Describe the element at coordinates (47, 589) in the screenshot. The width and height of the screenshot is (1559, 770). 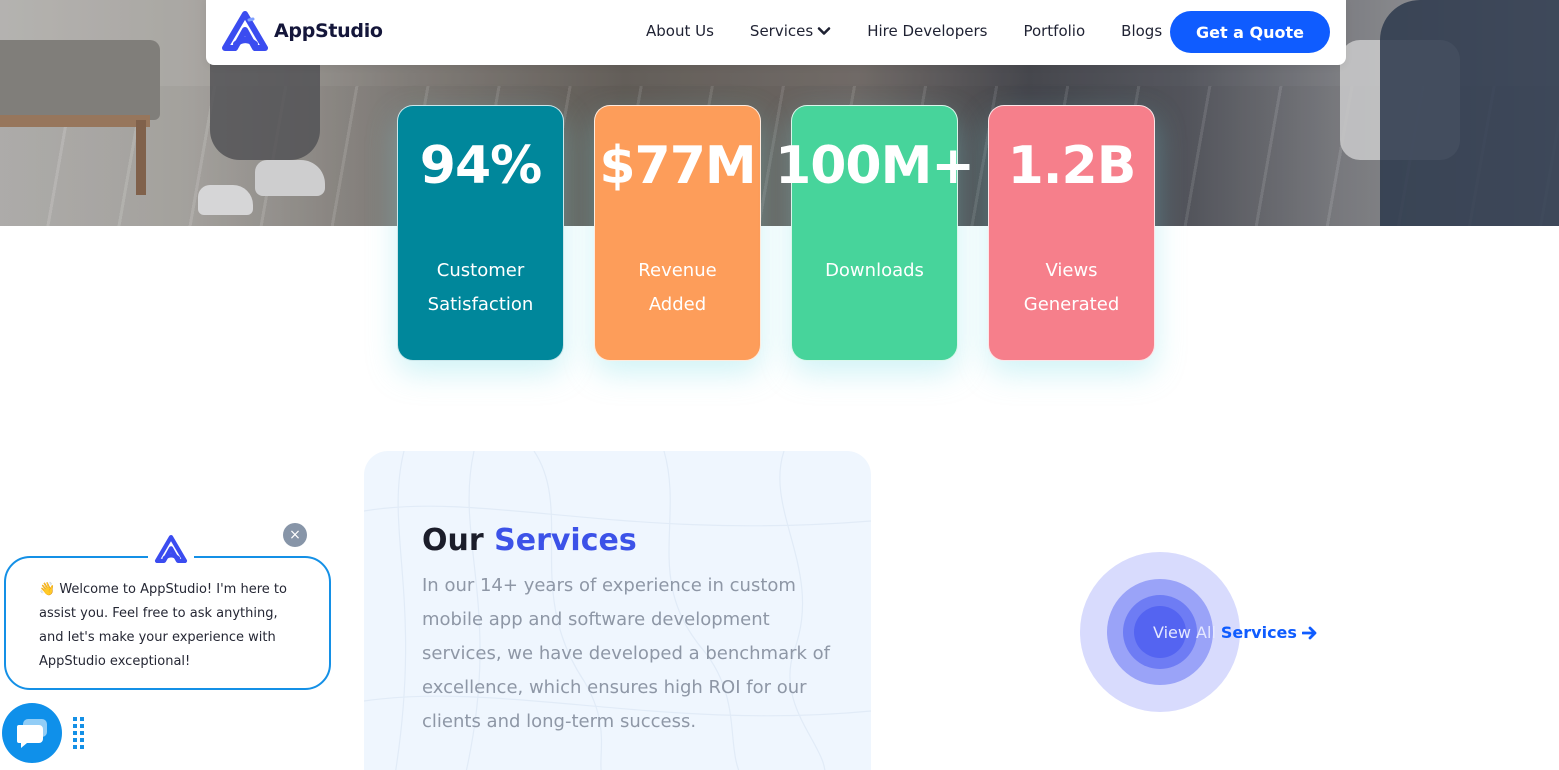
I see `waving-hand-icon: 👋` at that location.